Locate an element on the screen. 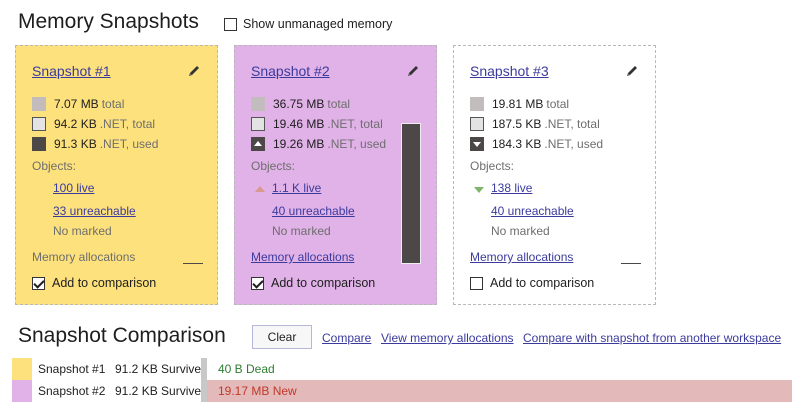 The width and height of the screenshot is (792, 402). memory-allocations-label: Memory allocations is located at coordinates (84, 257).